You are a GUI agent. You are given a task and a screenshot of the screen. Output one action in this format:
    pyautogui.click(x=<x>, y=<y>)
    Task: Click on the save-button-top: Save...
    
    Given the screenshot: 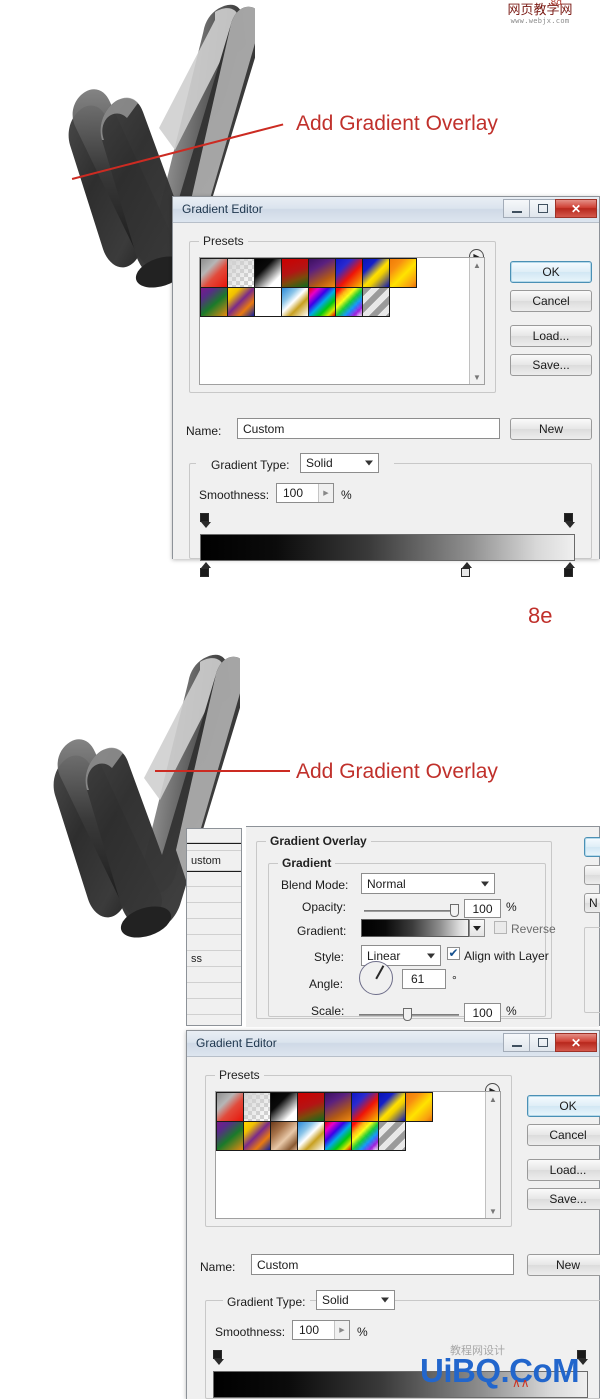 What is the action you would take?
    pyautogui.click(x=551, y=365)
    